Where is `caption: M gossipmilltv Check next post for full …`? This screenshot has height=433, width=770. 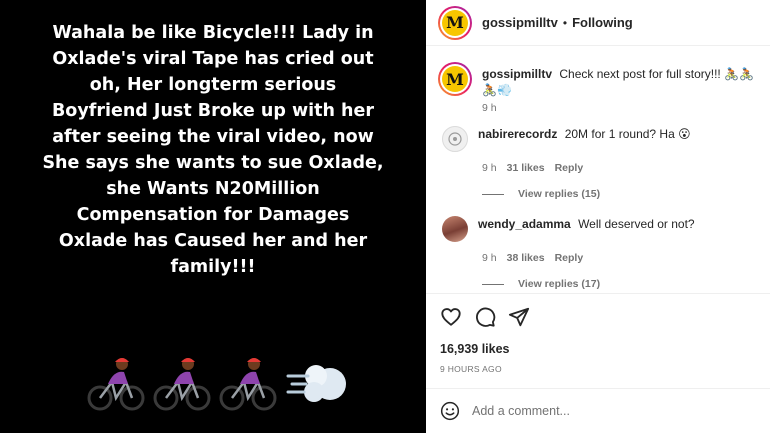
caption: M gossipmilltv Check next post for full … is located at coordinates (603, 88).